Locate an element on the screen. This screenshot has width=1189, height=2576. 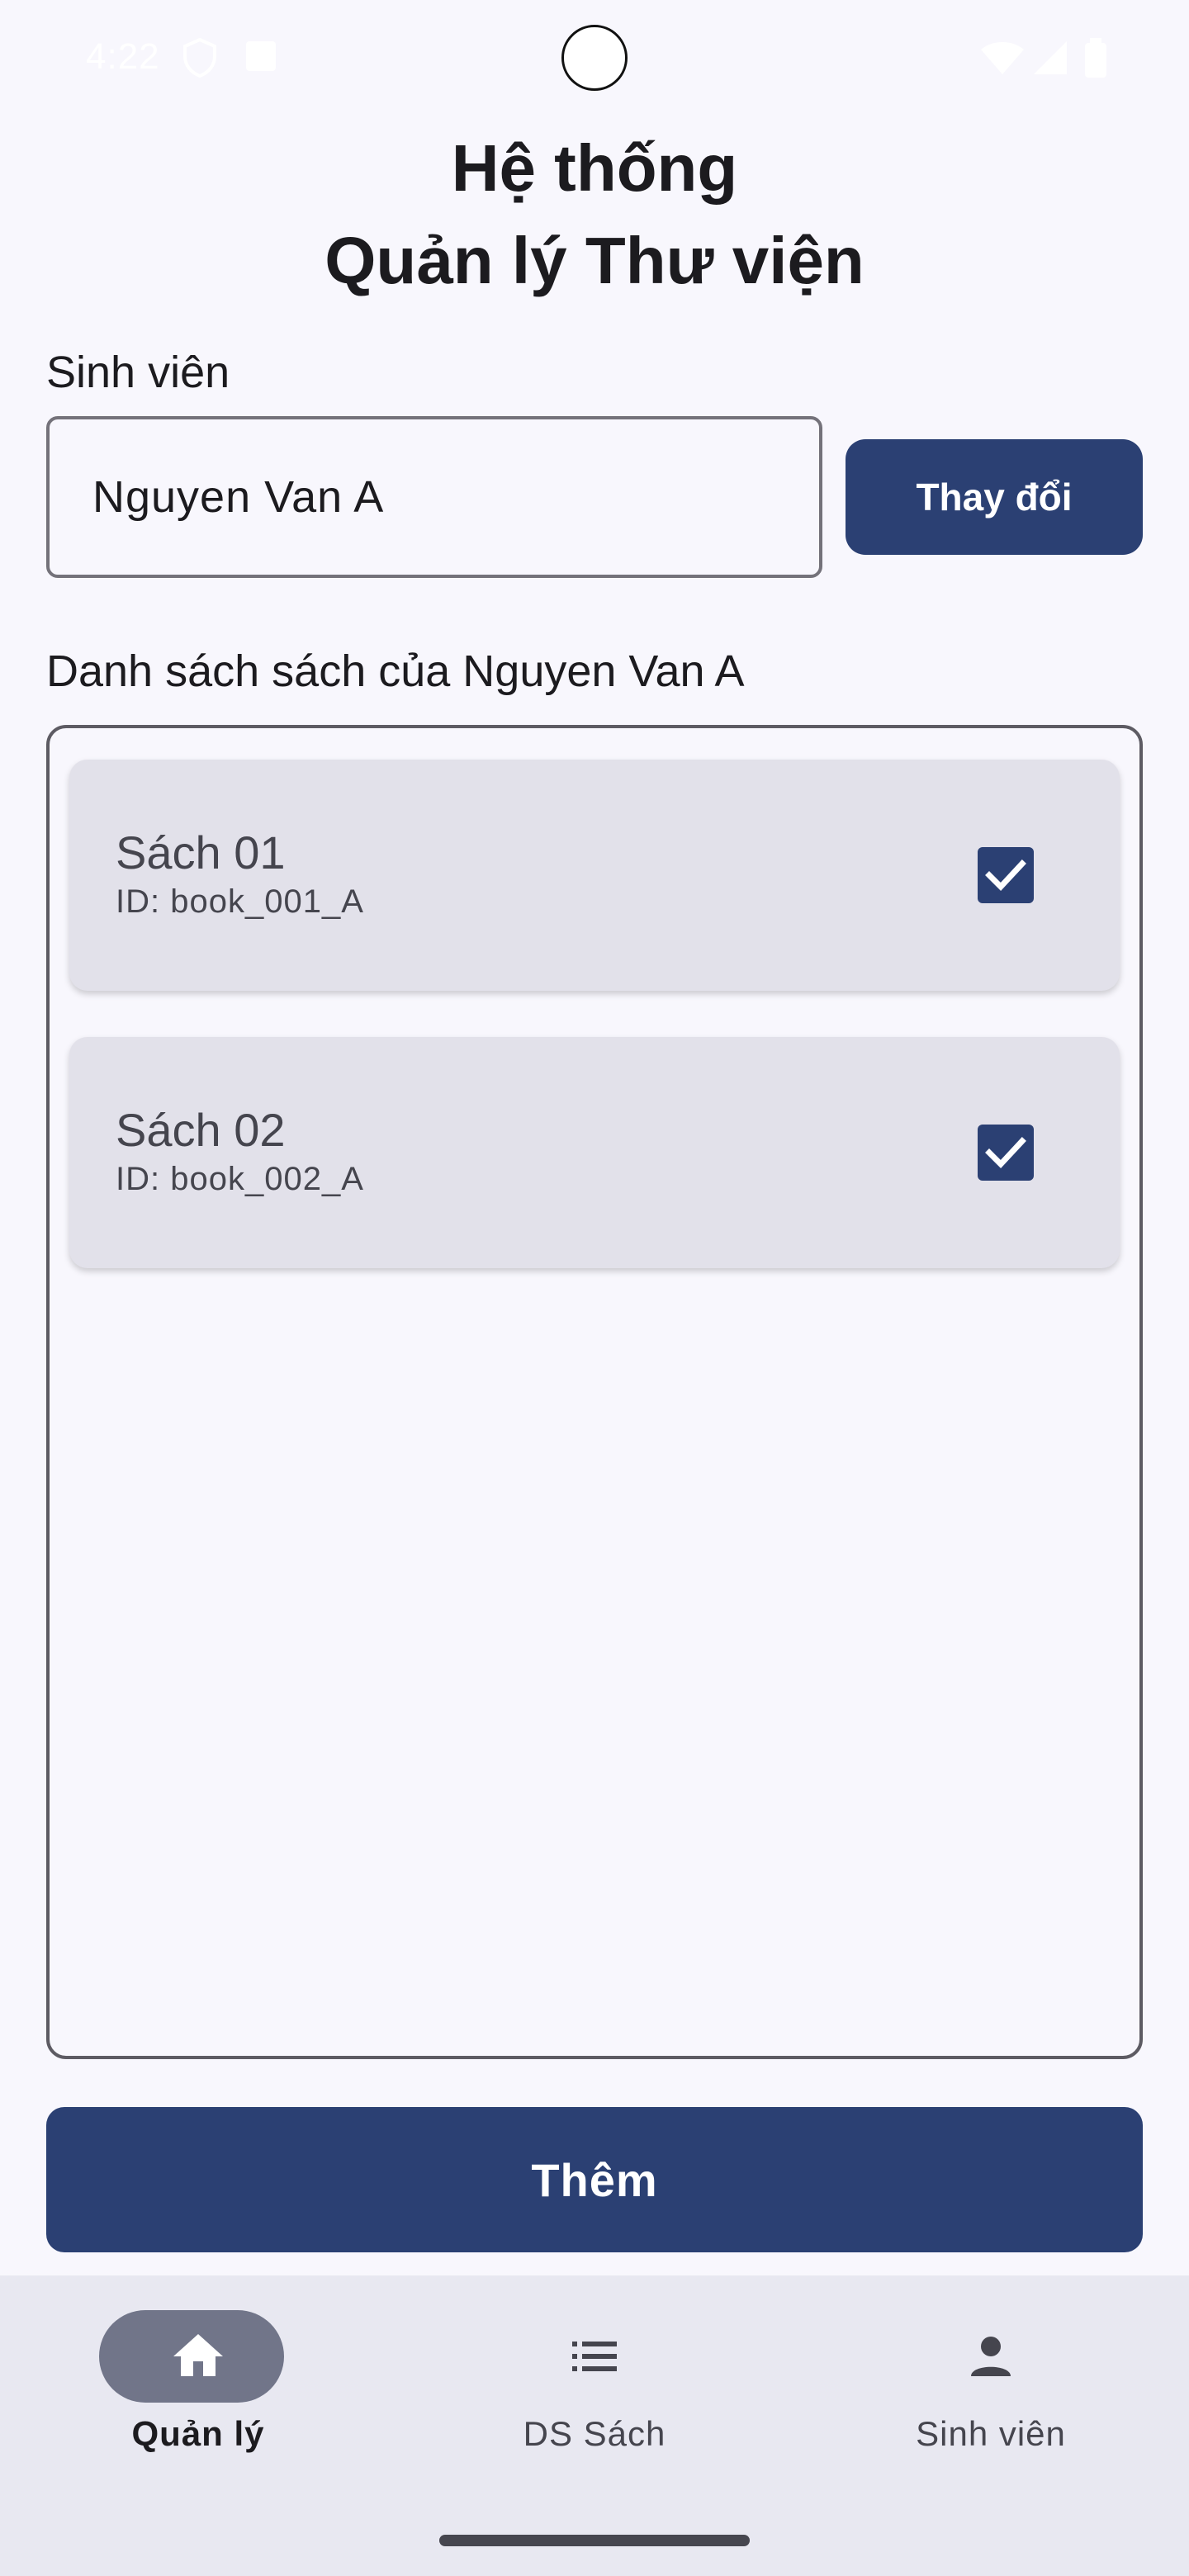
bottom-navigation: Quản lý DS Sách Sinh viên is located at coordinates (594, 2425).